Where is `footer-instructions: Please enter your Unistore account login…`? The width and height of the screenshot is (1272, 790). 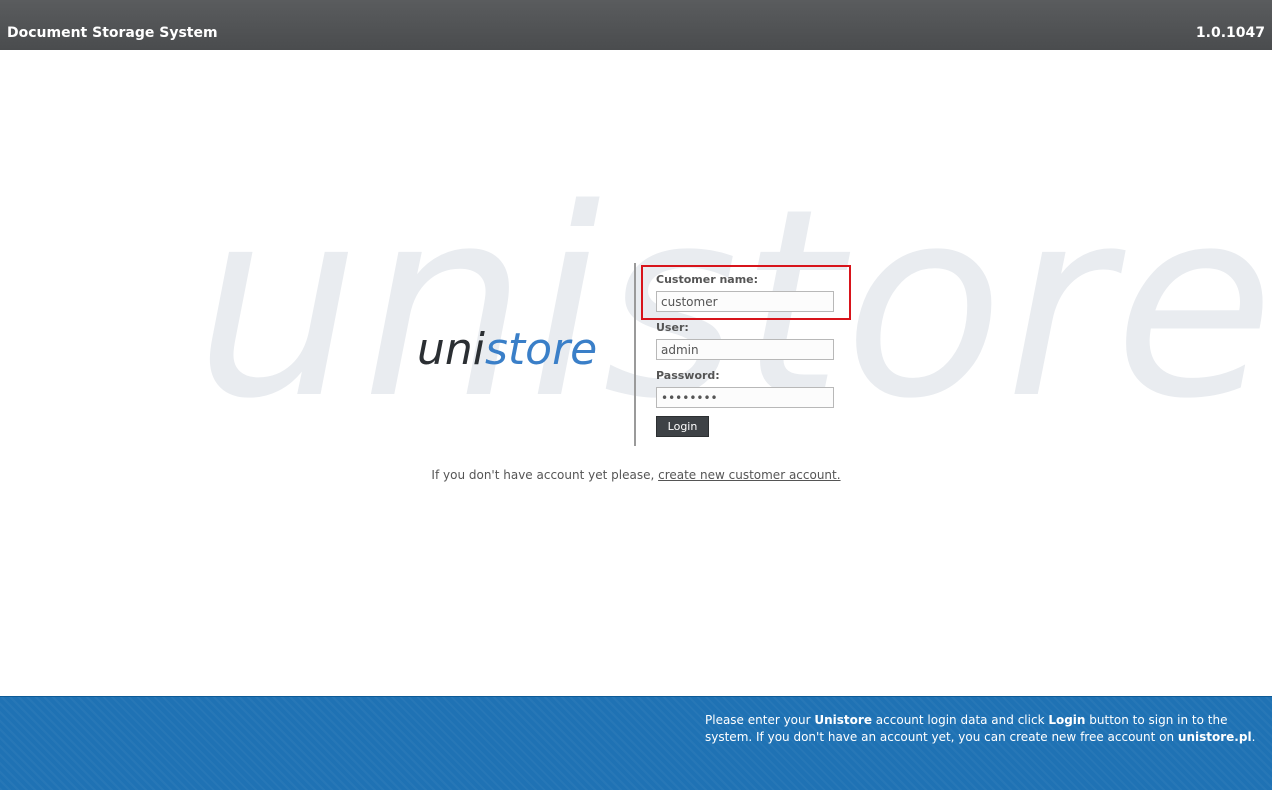 footer-instructions: Please enter your Unistore account login… is located at coordinates (982, 729).